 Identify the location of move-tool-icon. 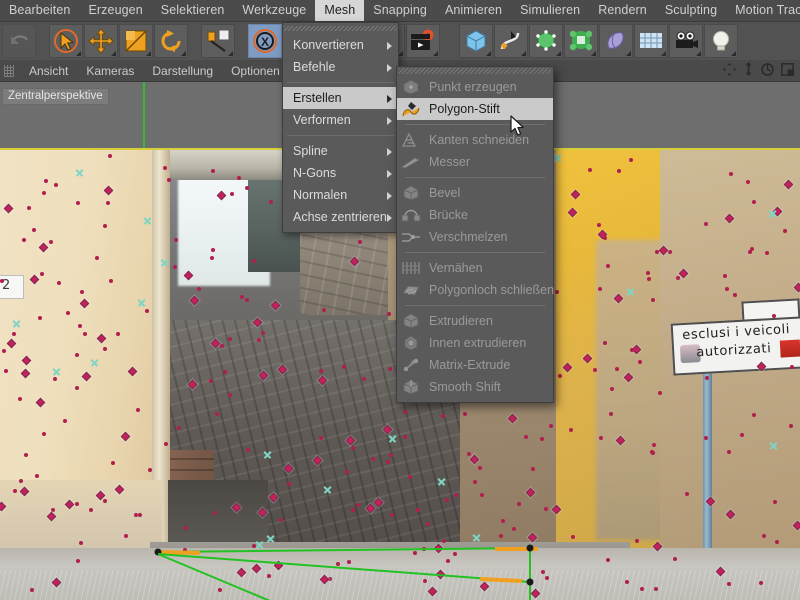
(101, 41).